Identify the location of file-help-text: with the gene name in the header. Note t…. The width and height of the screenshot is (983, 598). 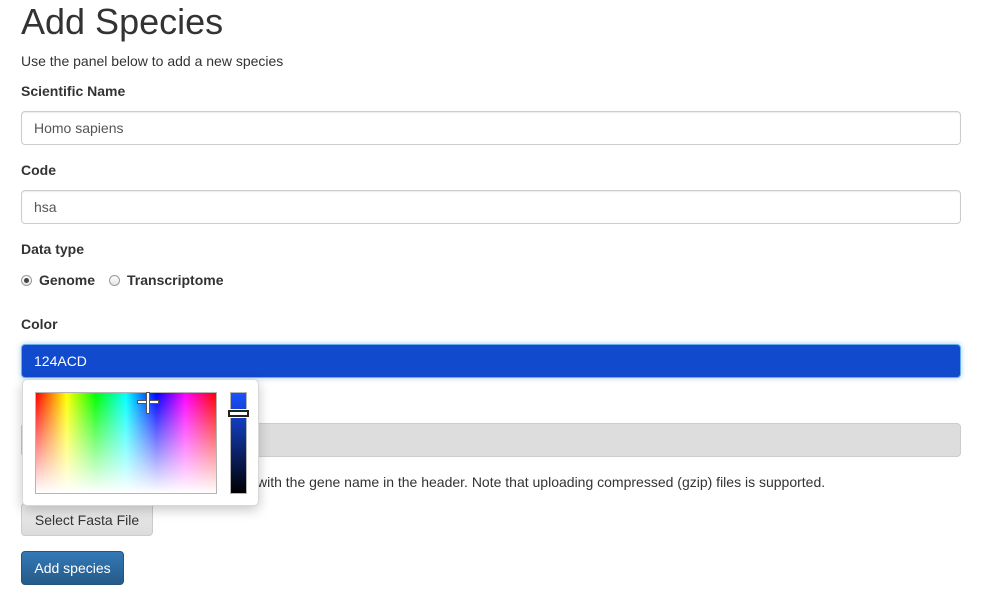
(541, 482).